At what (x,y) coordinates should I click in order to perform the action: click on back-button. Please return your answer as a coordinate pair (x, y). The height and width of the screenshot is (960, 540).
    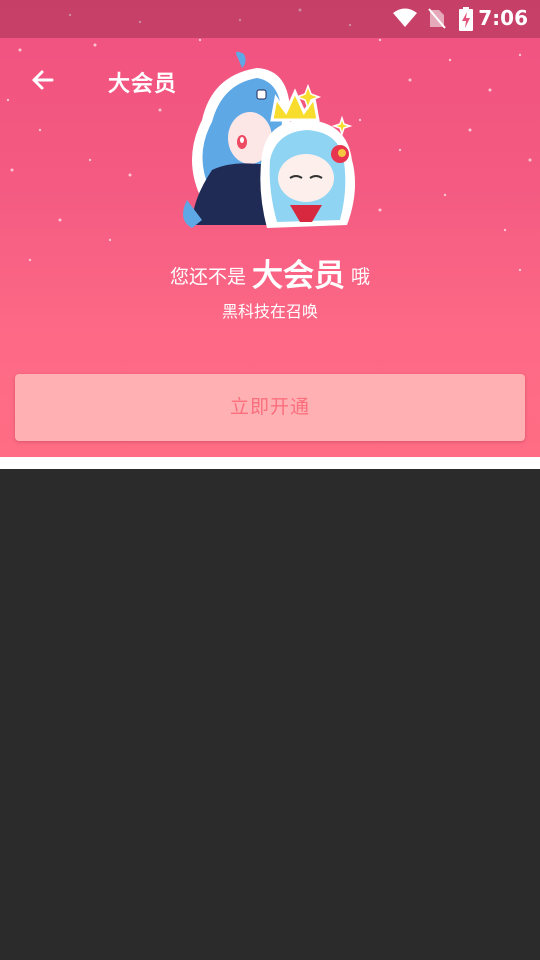
    Looking at the image, I should click on (42, 82).